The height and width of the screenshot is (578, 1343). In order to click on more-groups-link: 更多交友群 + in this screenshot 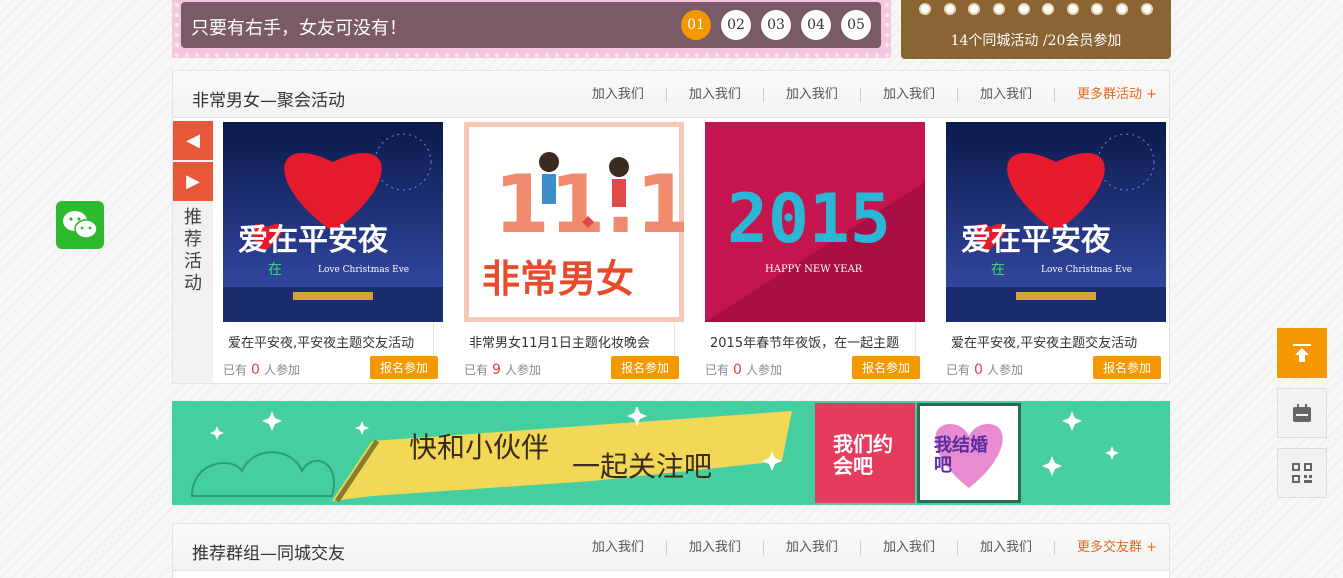, I will do `click(1106, 548)`.